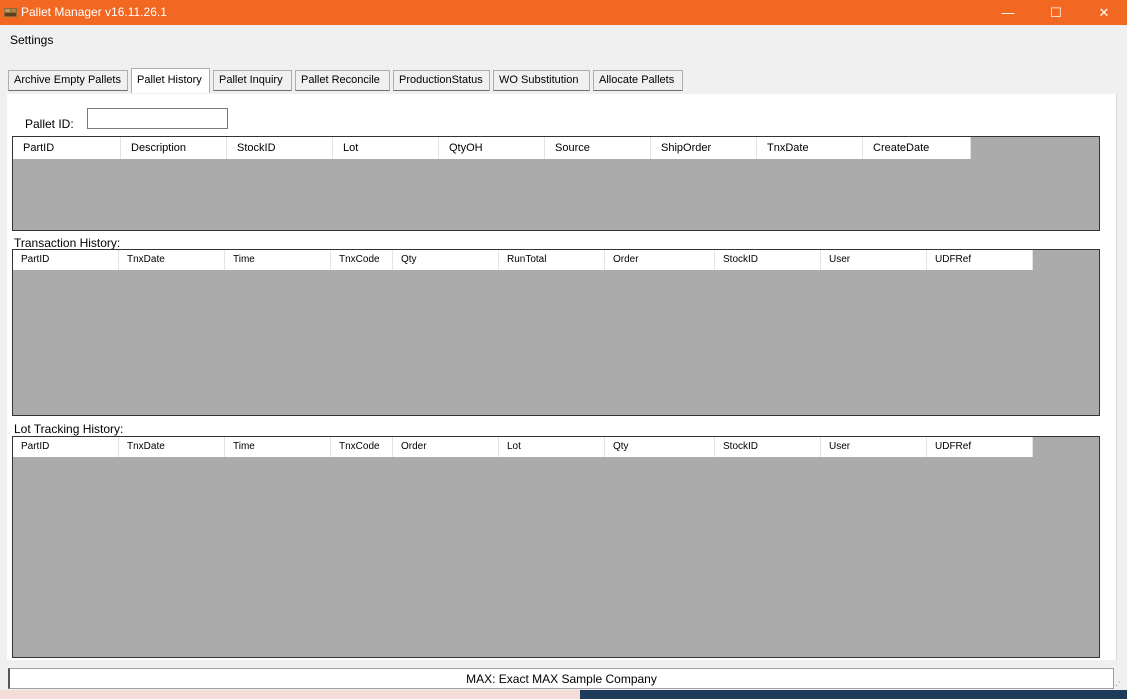 The height and width of the screenshot is (699, 1127). Describe the element at coordinates (69, 429) in the screenshot. I see `lot-tracking-history-label: Lot Tracking History:` at that location.